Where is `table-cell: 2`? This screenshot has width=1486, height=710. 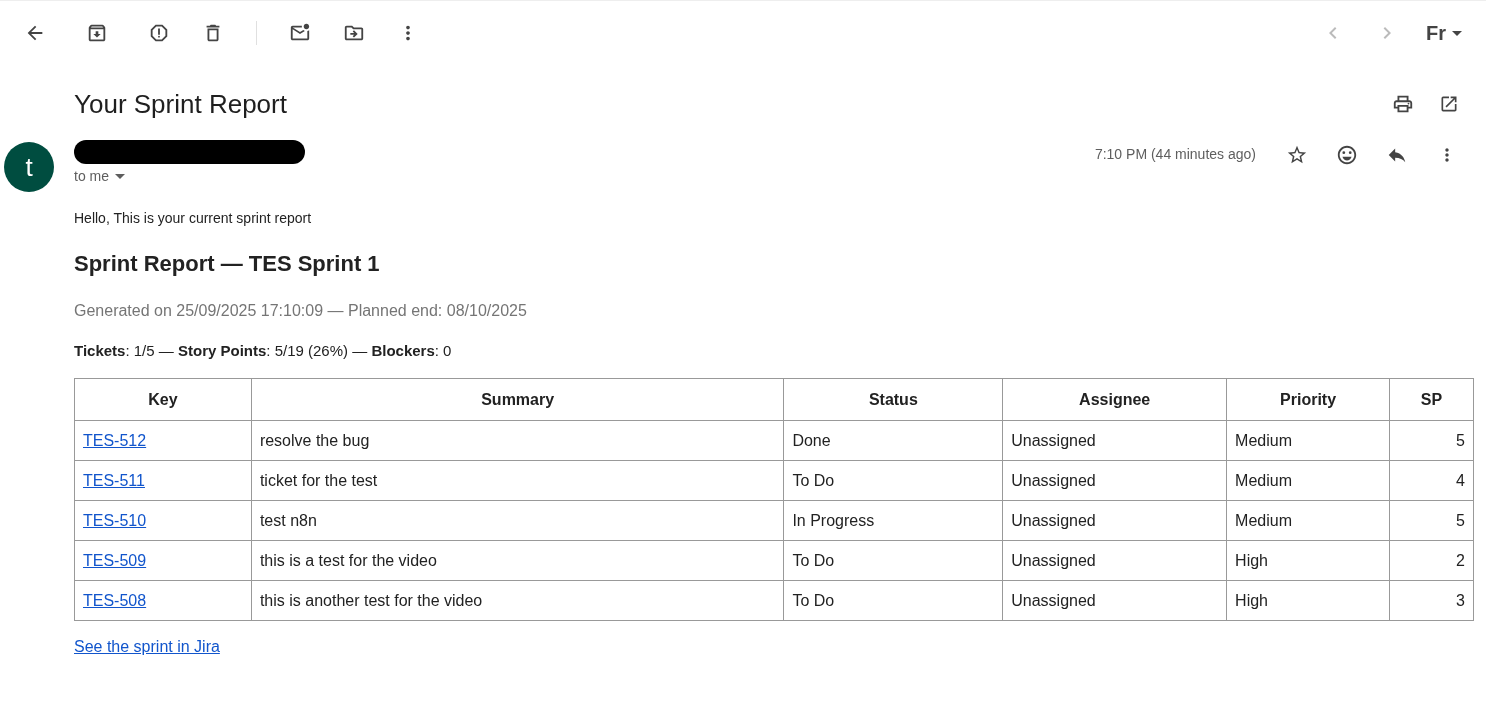 table-cell: 2 is located at coordinates (1431, 560).